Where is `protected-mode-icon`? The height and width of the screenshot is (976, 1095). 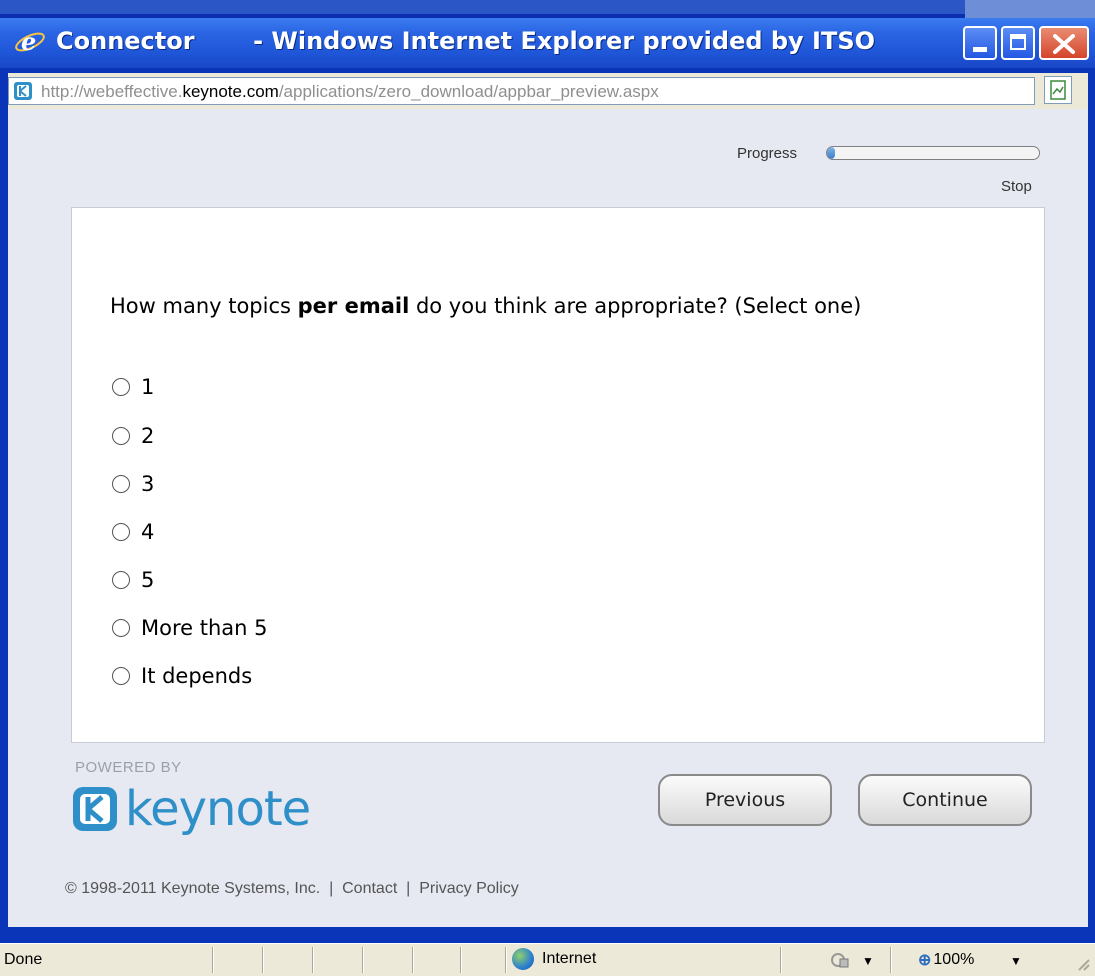
protected-mode-icon is located at coordinates (841, 960).